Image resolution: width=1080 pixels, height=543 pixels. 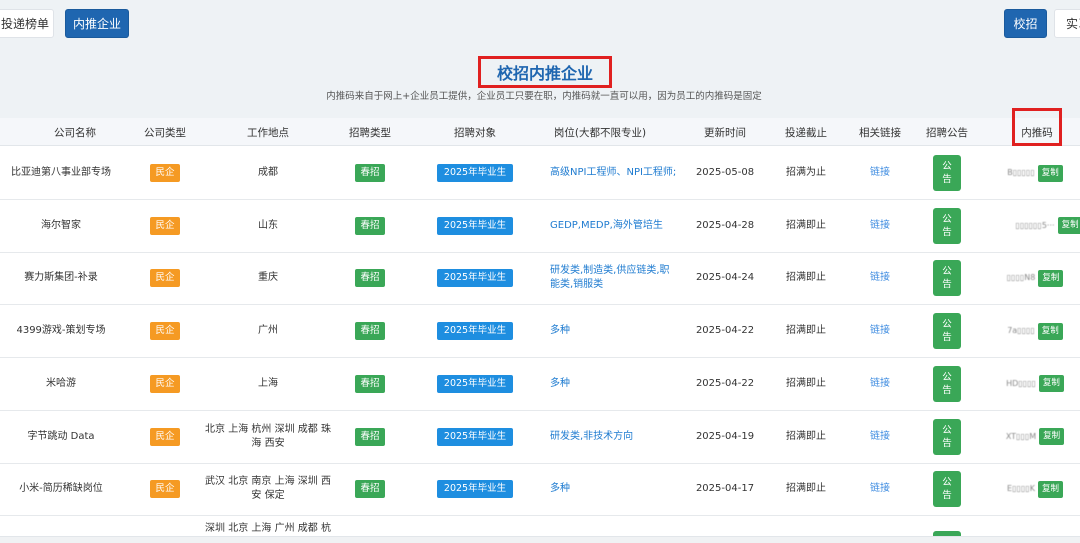 I want to click on col-type: 公司类型, so click(x=165, y=132).